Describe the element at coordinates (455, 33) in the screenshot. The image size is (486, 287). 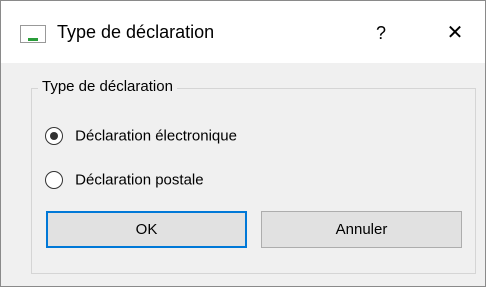
I see `close-button: ✕` at that location.